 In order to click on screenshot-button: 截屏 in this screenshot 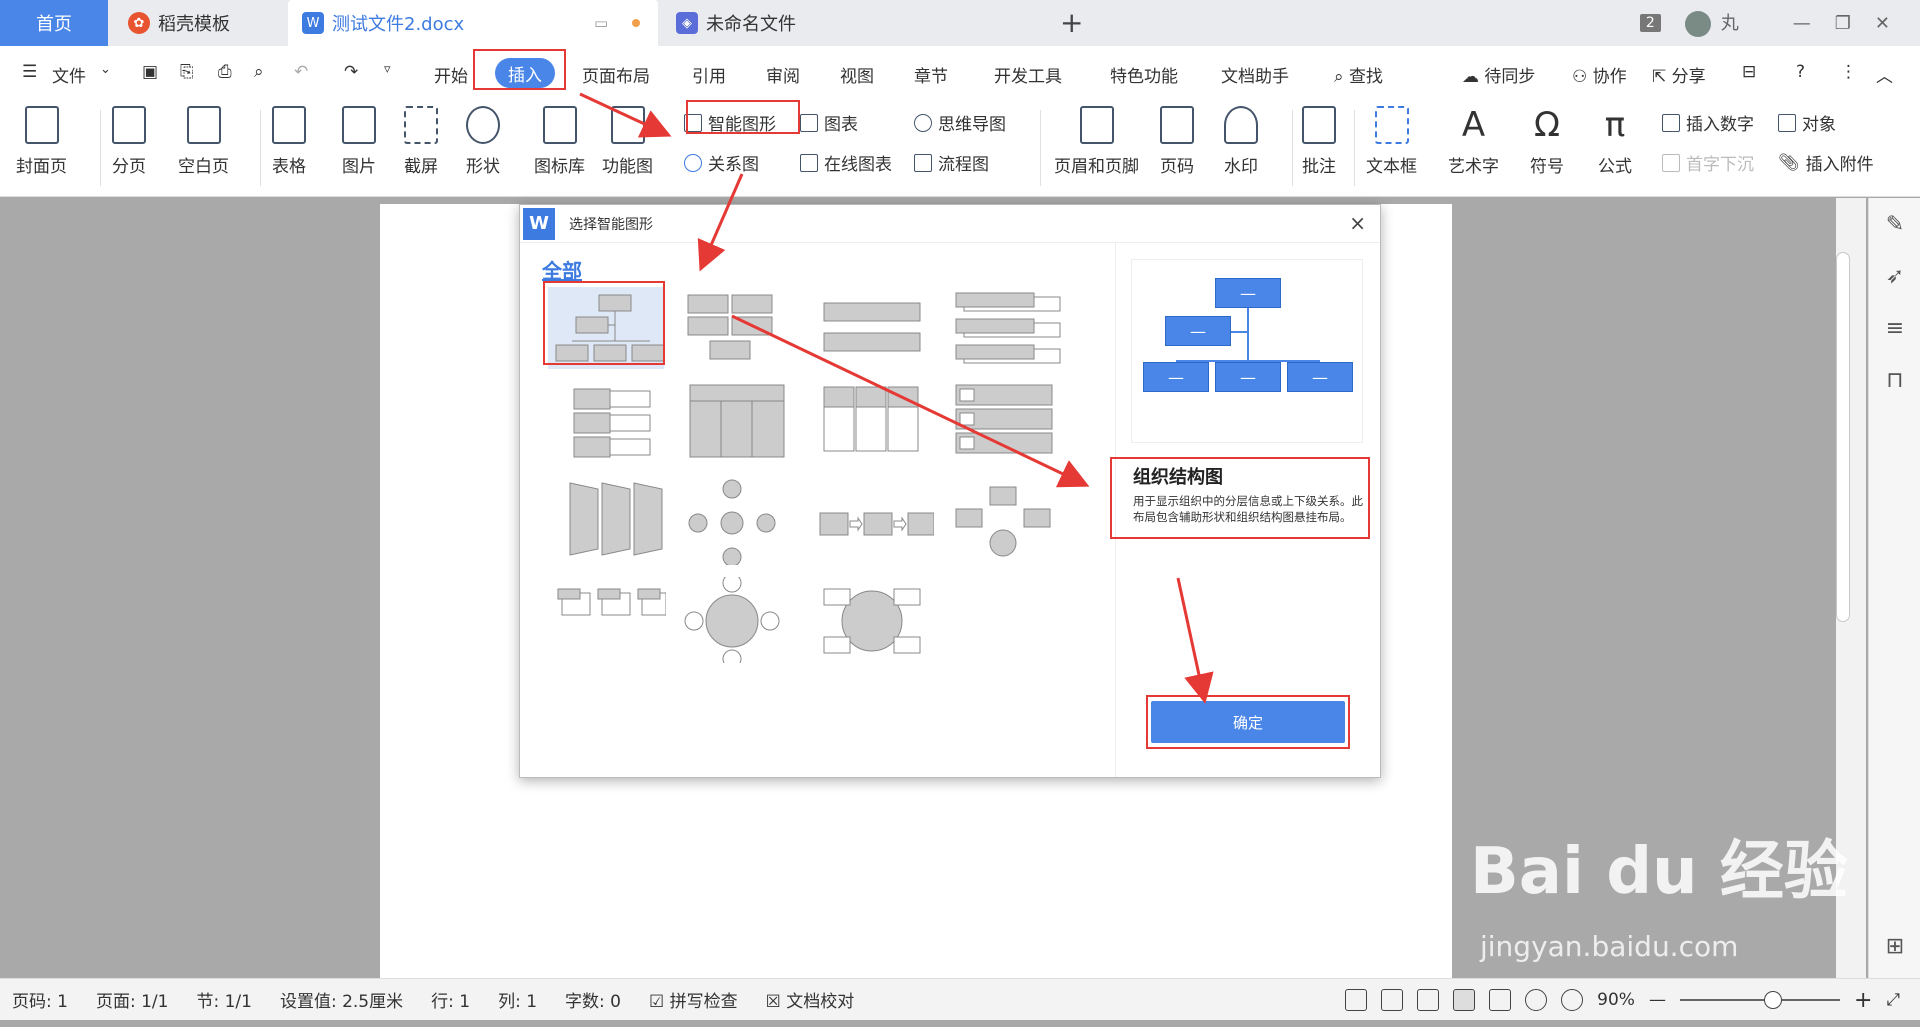, I will do `click(421, 141)`.